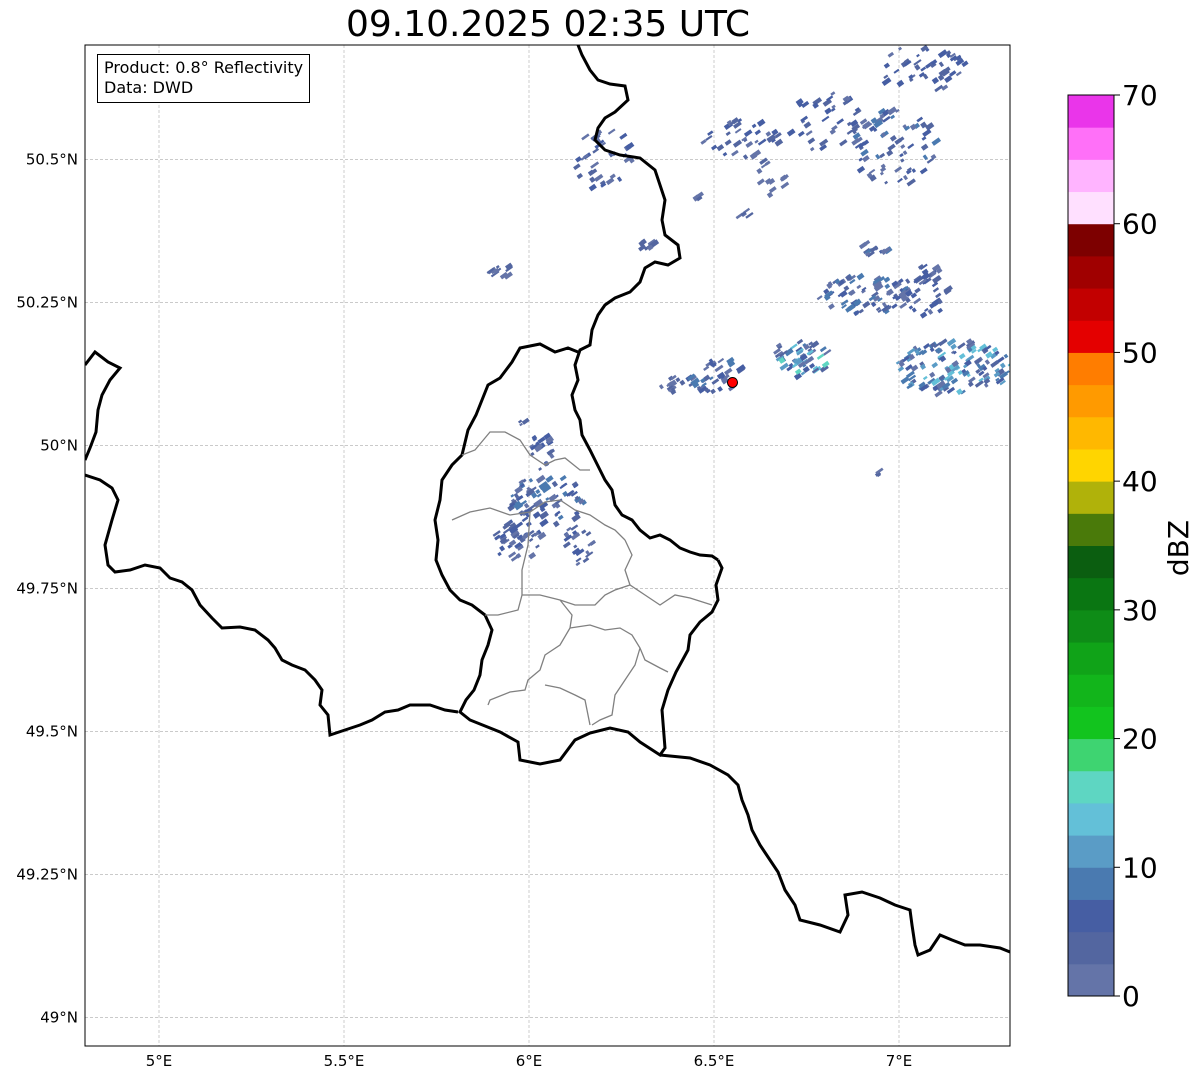  What do you see at coordinates (59, 445) in the screenshot?
I see `lat-tick-label: 50°N` at bounding box center [59, 445].